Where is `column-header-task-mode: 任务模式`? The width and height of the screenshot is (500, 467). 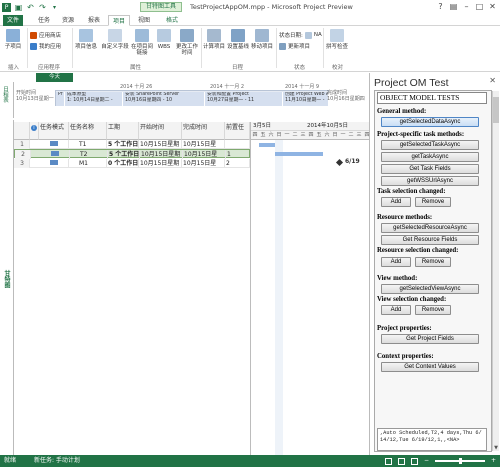
column-header-task-mode: 任务模式 is located at coordinates (54, 131).